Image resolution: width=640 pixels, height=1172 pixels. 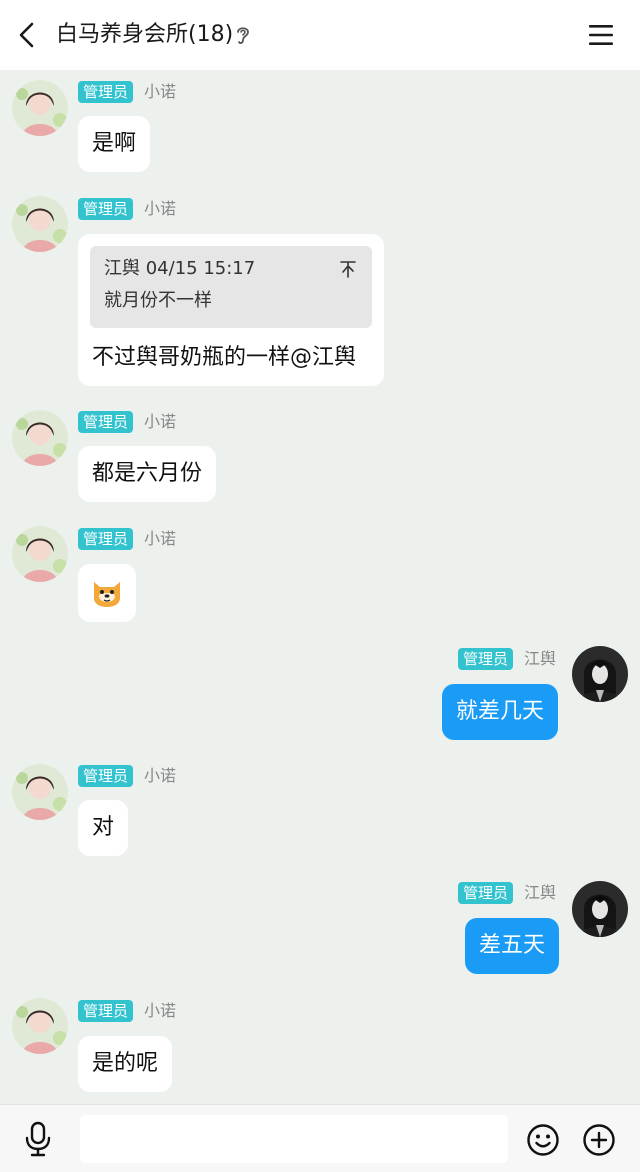 I want to click on back-icon, so click(x=28, y=35).